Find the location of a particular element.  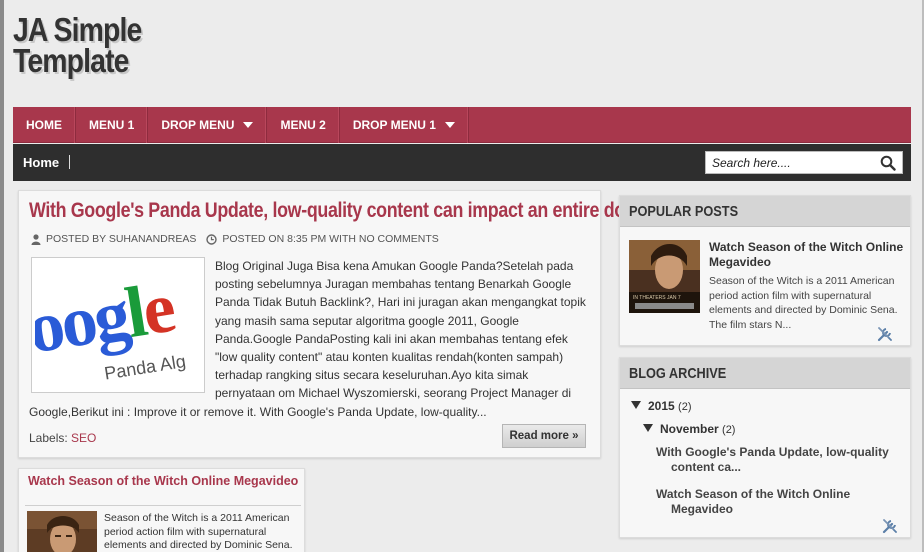

archive-month: November (2) is located at coordinates (689, 429).